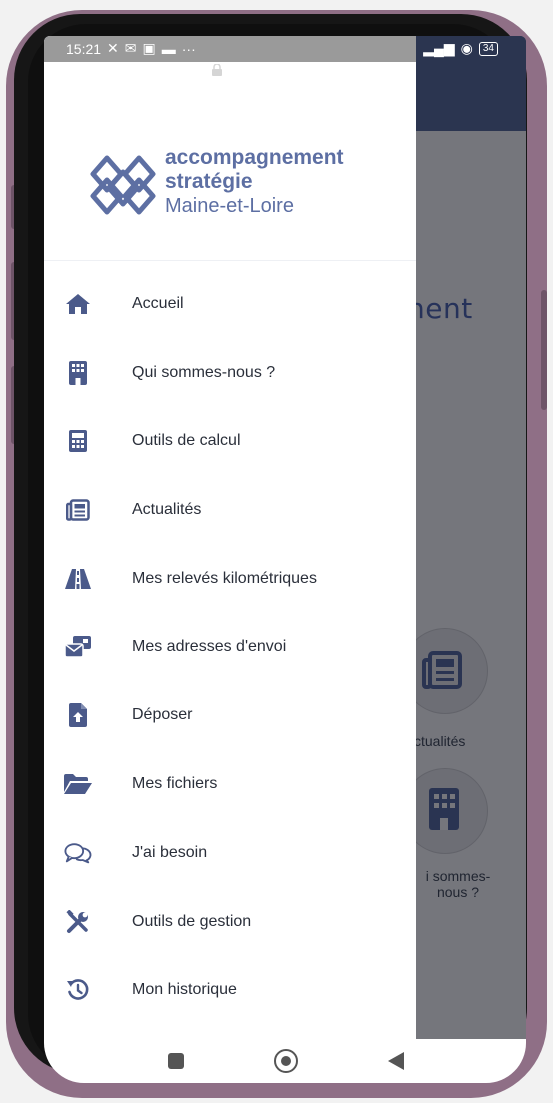 This screenshot has height=1103, width=553. I want to click on more-notifications: ···, so click(188, 48).